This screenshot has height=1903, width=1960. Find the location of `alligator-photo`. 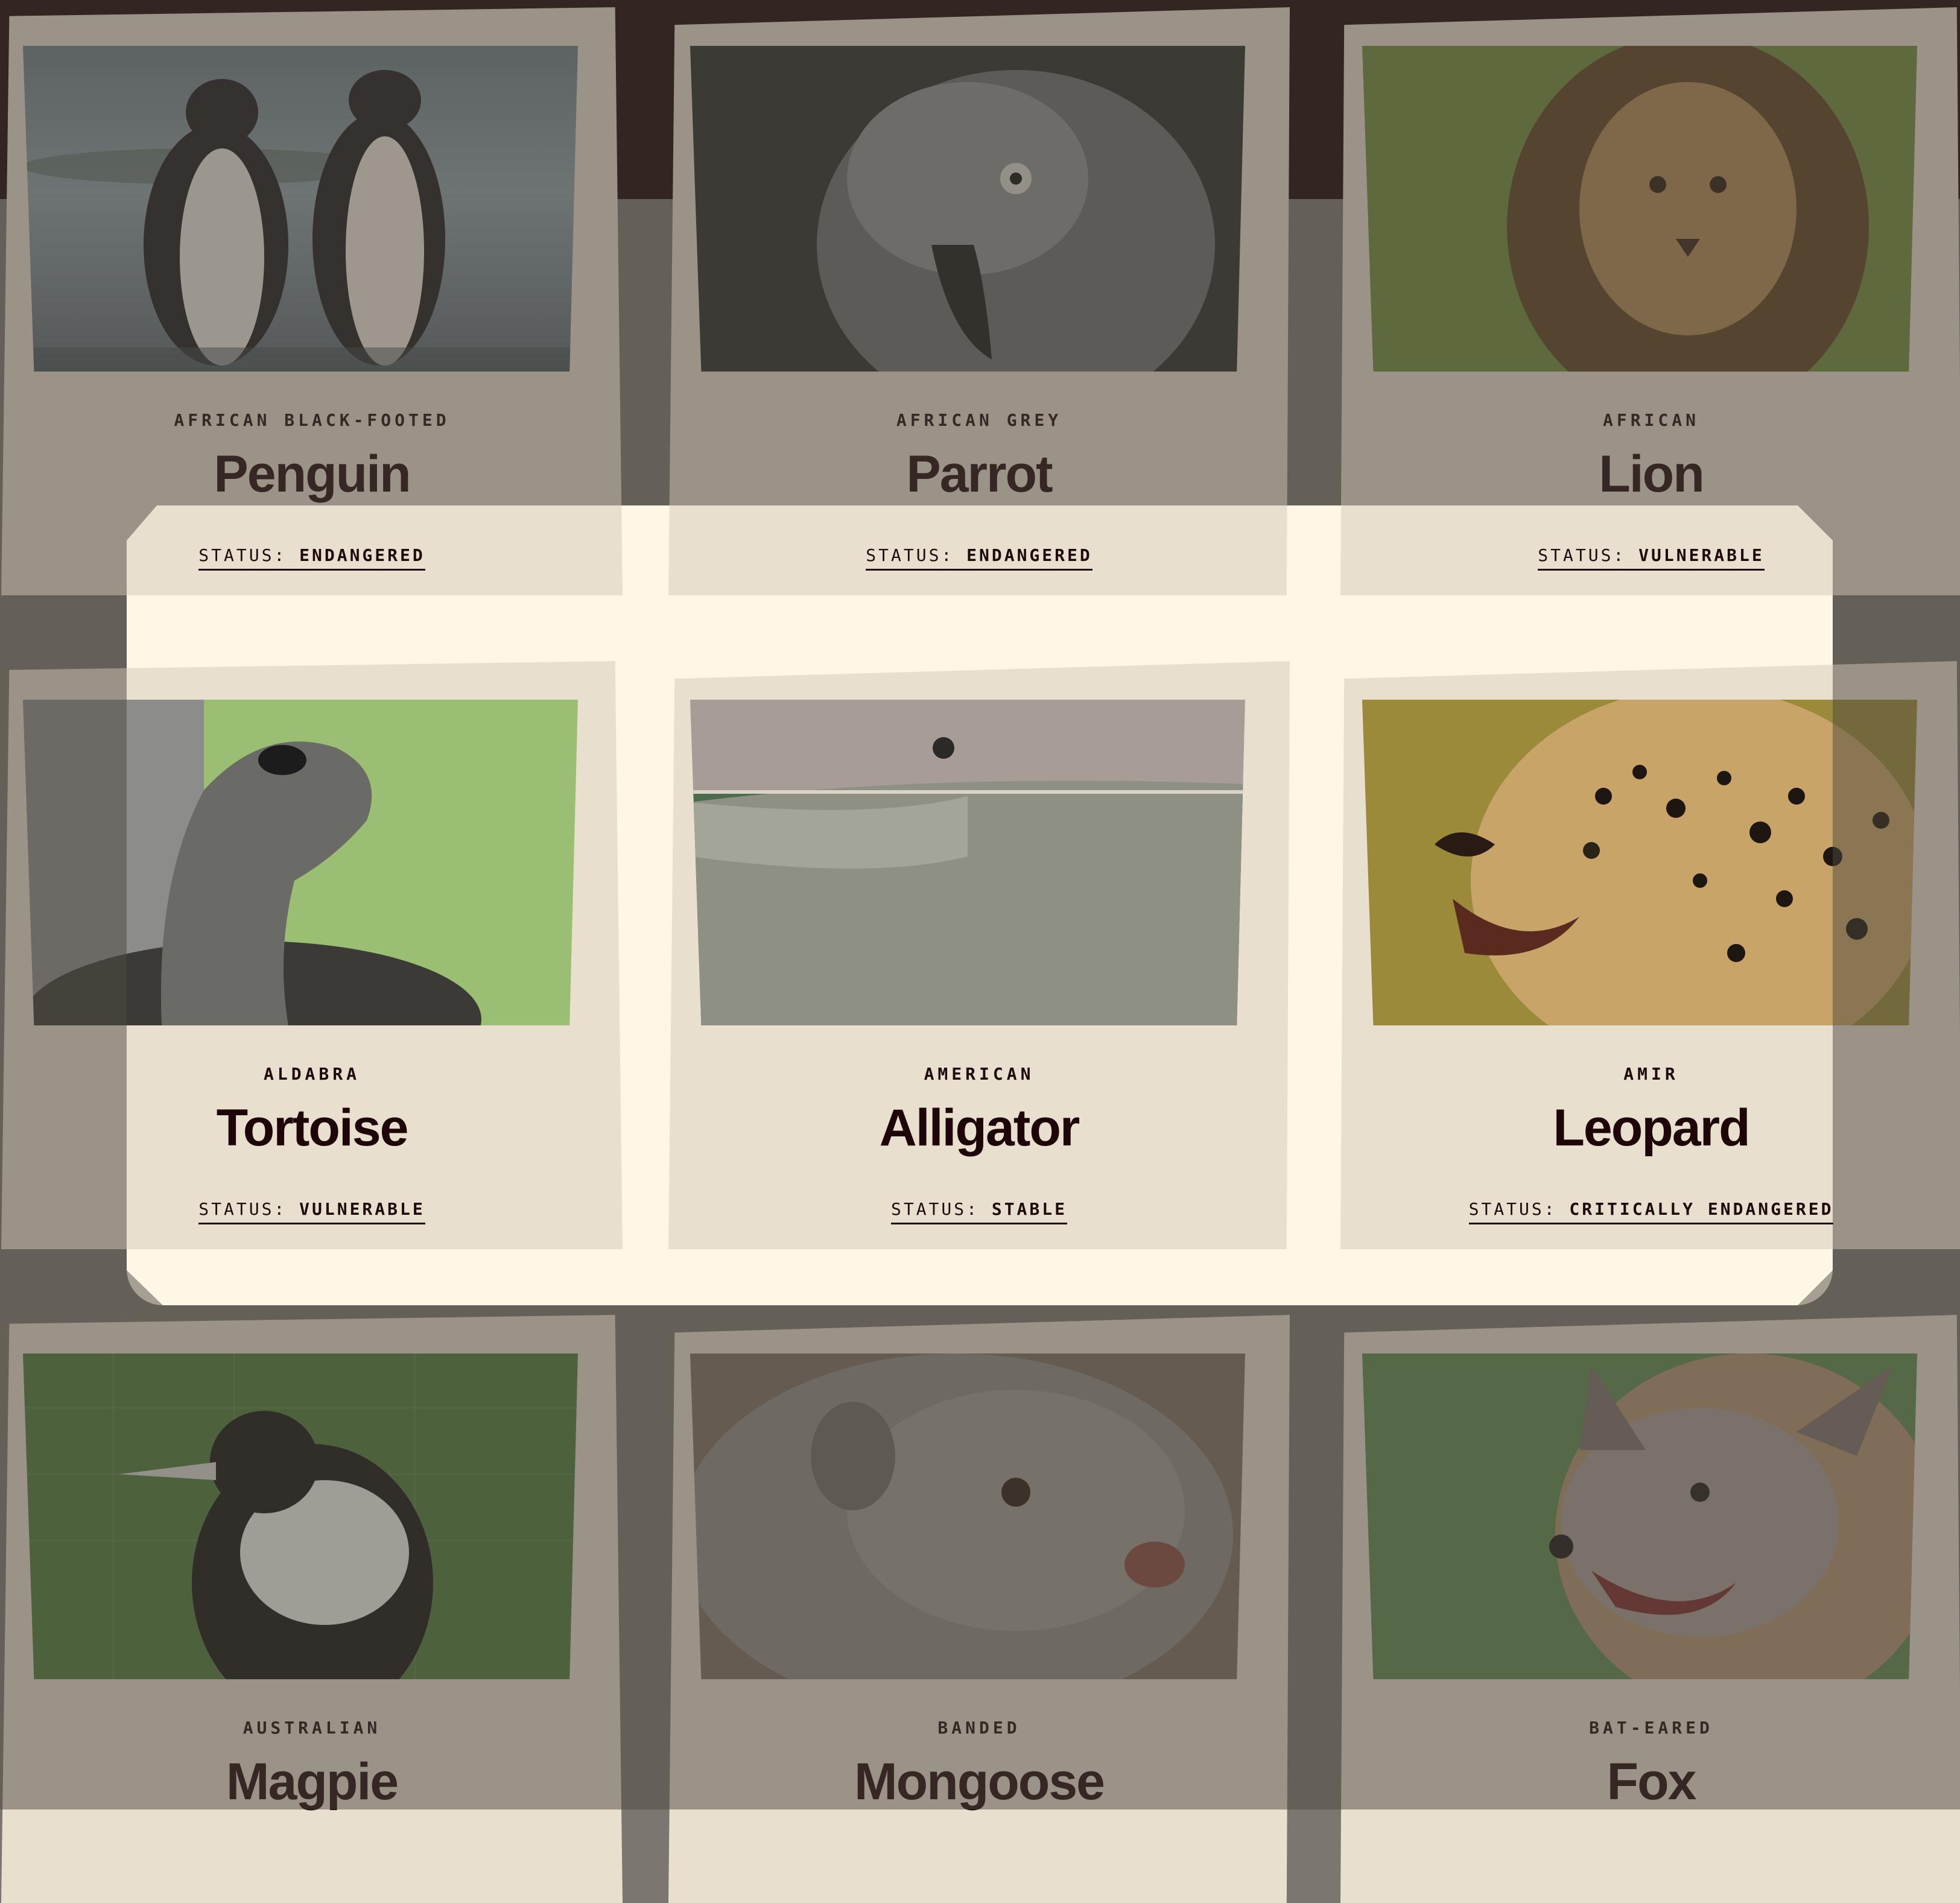

alligator-photo is located at coordinates (967, 862).